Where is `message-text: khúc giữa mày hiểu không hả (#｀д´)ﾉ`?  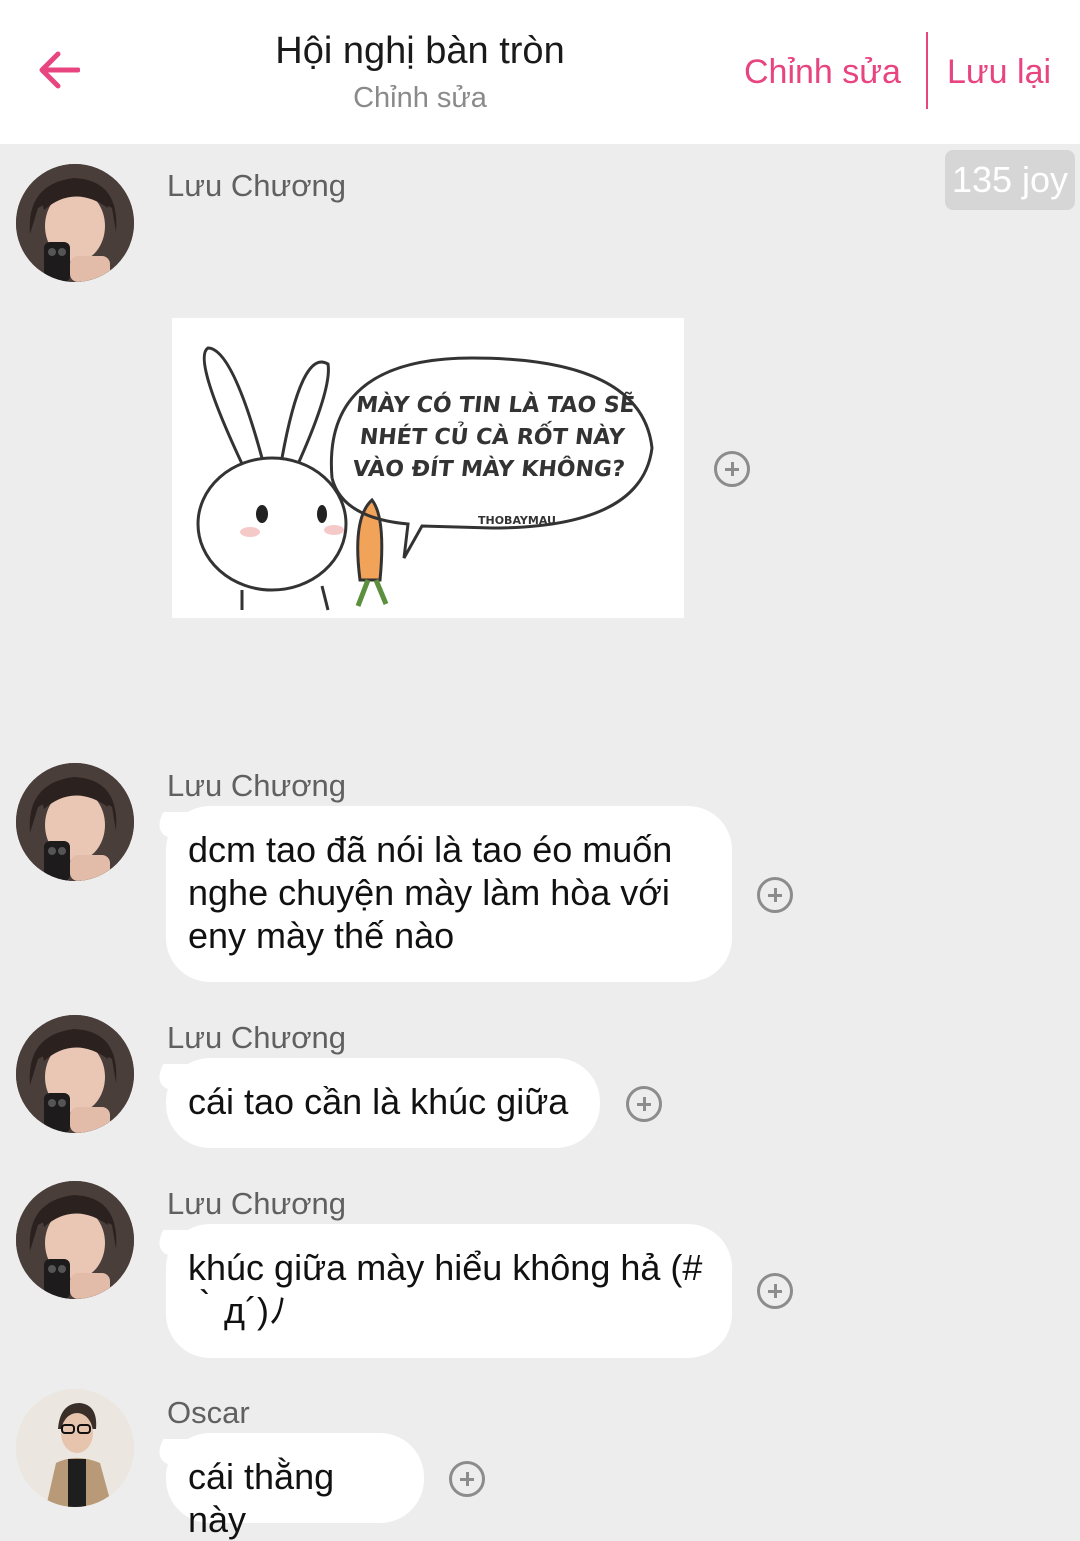
message-text: khúc giữa mày hiểu không hả (#｀д´)ﾉ is located at coordinates (445, 1289).